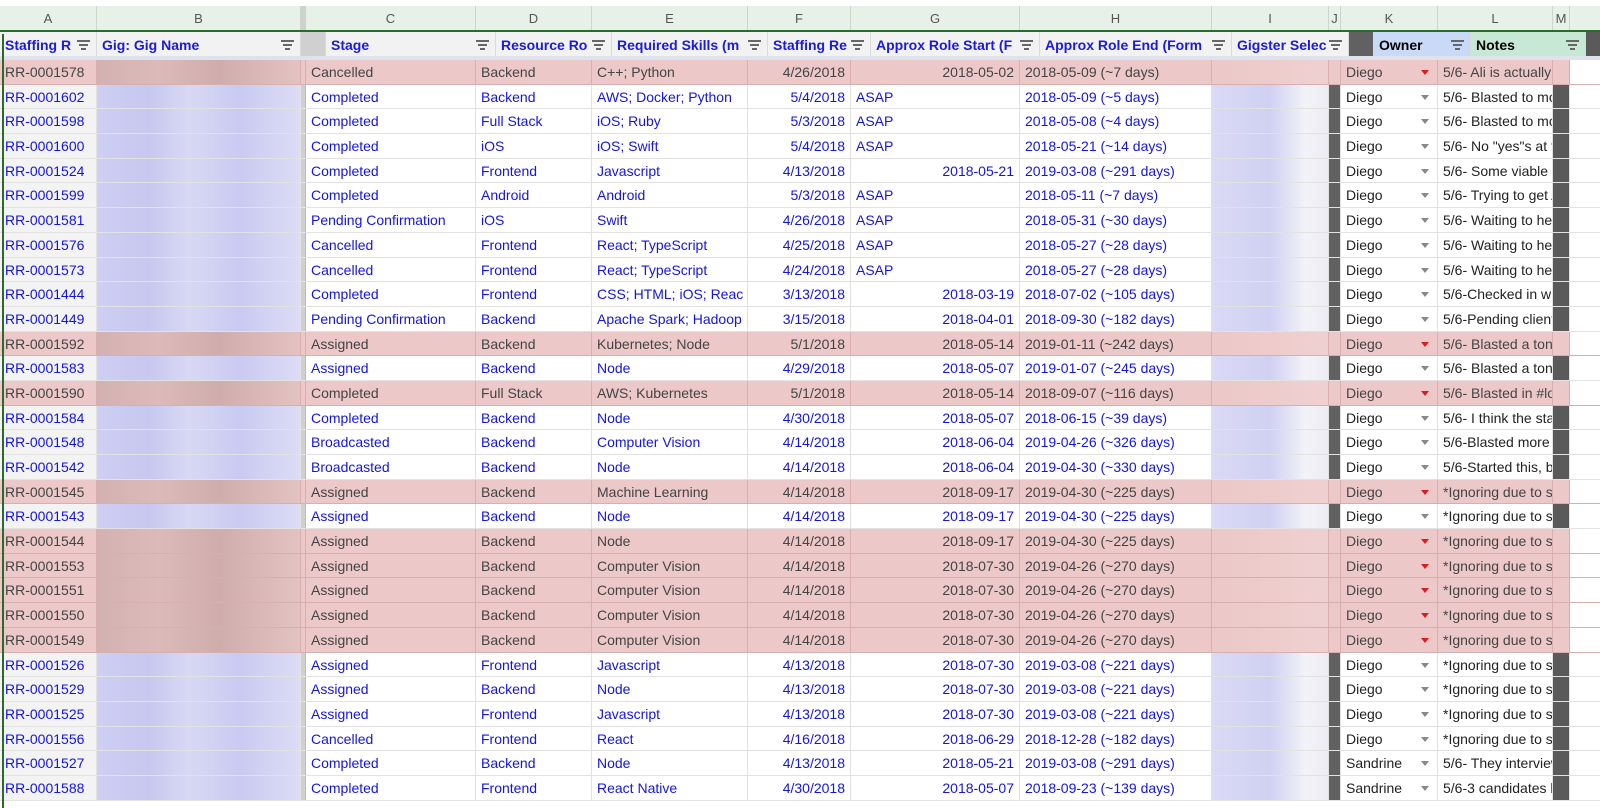  Describe the element at coordinates (48, 615) in the screenshot. I see `cell-request-id: RR-0001550` at that location.